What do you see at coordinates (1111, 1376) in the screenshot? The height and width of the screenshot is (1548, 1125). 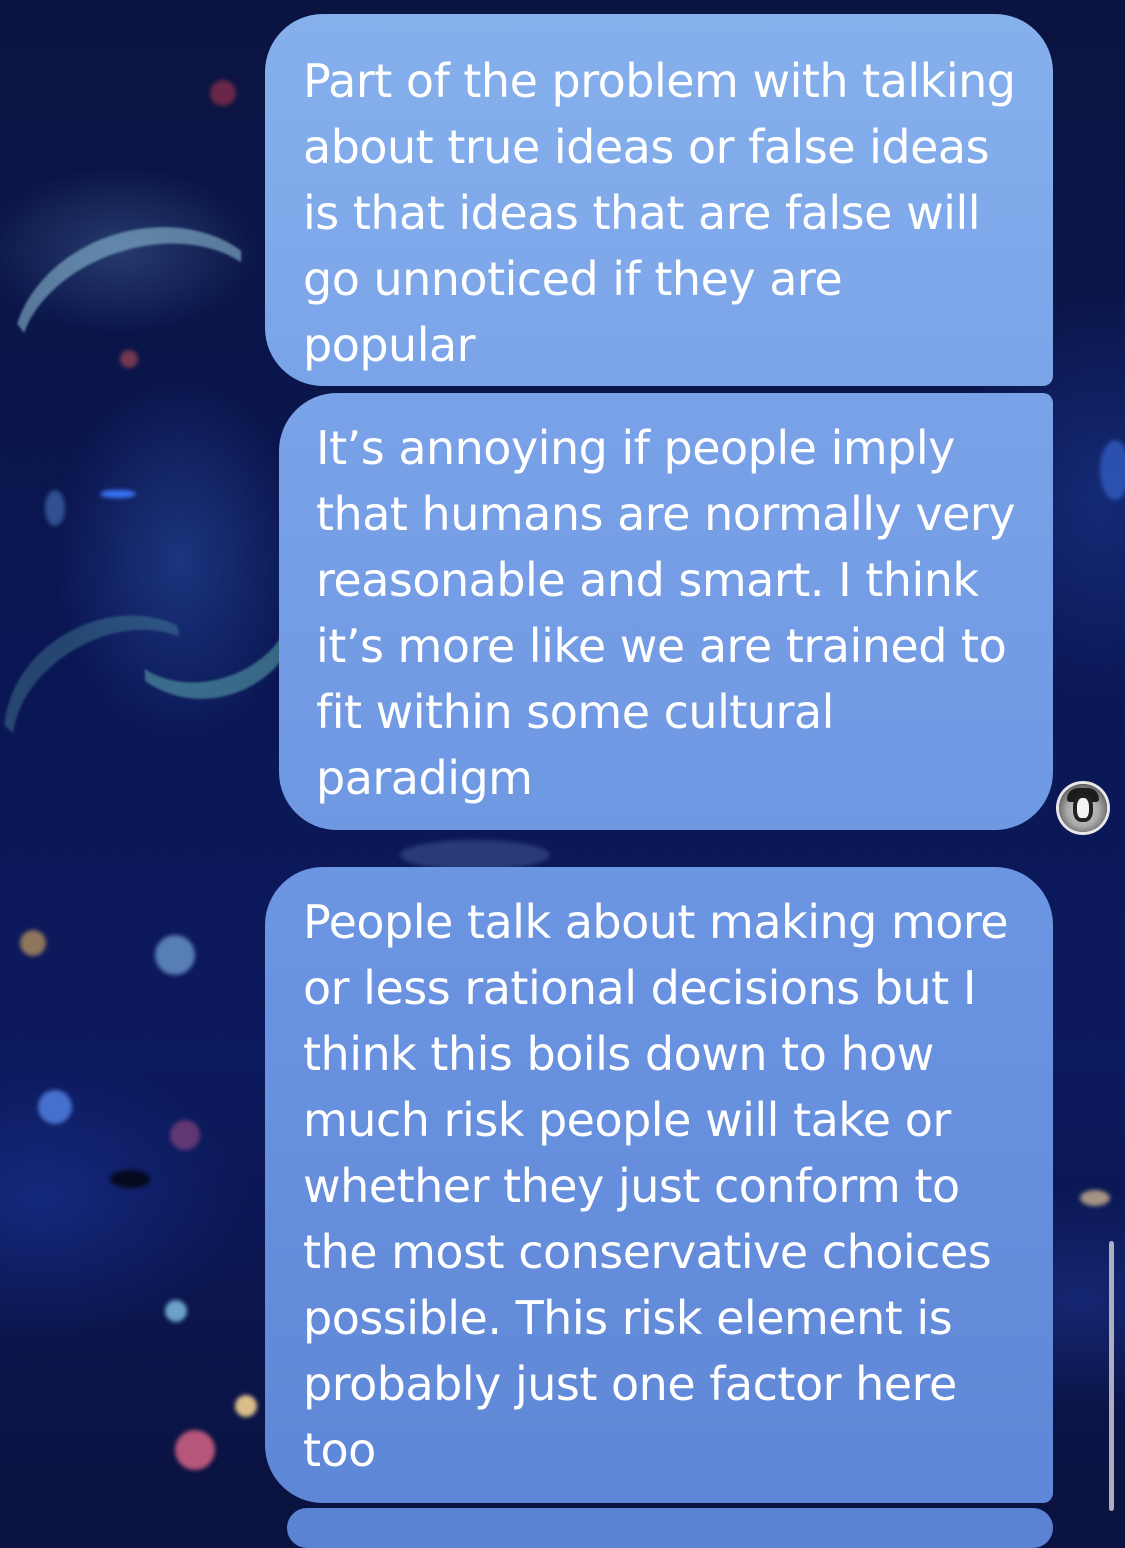 I see `scrollbar` at bounding box center [1111, 1376].